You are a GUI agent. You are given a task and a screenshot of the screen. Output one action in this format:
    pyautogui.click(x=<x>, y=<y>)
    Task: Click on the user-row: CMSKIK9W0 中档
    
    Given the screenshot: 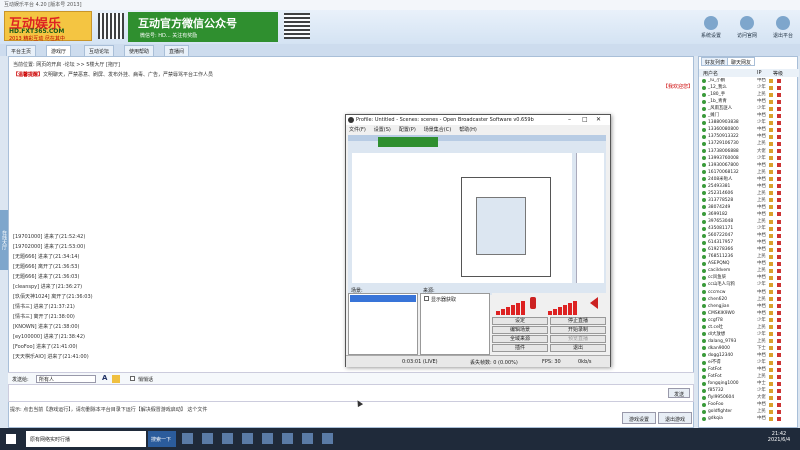 What is the action you would take?
    pyautogui.click(x=749, y=313)
    